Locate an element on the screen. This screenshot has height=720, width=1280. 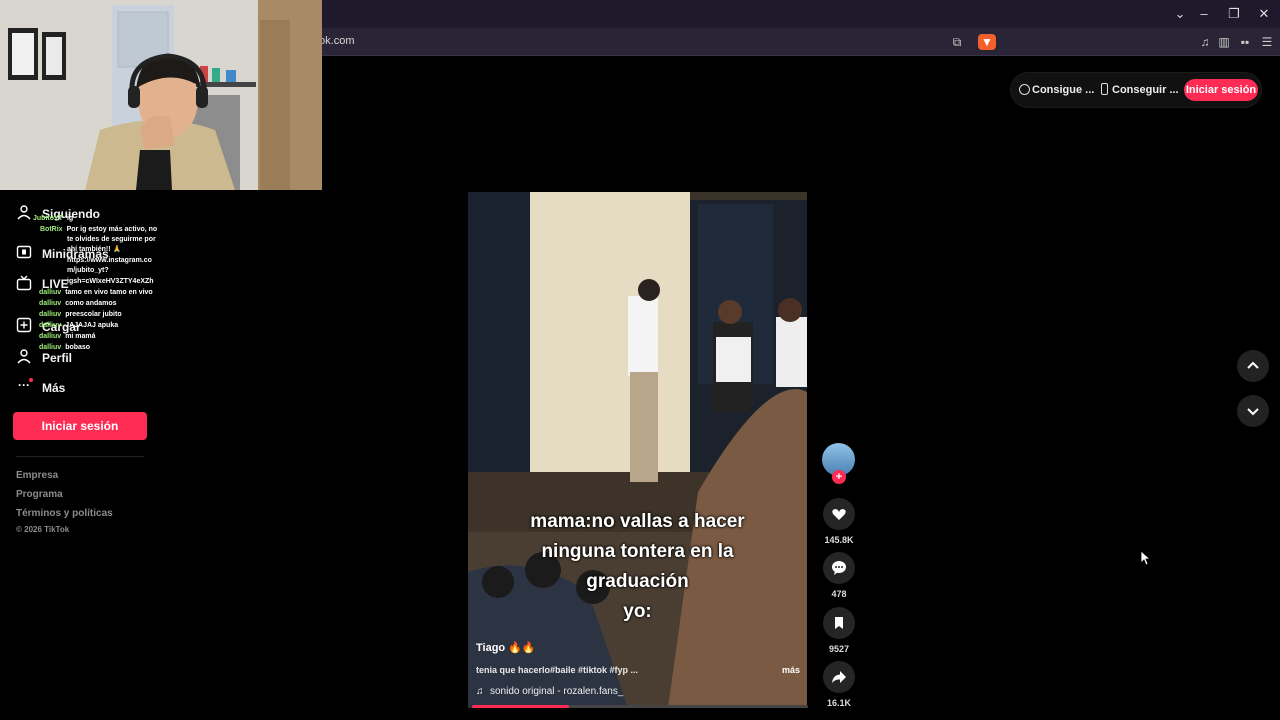
footer-terms: Términos y políticas is located at coordinates (64, 513).